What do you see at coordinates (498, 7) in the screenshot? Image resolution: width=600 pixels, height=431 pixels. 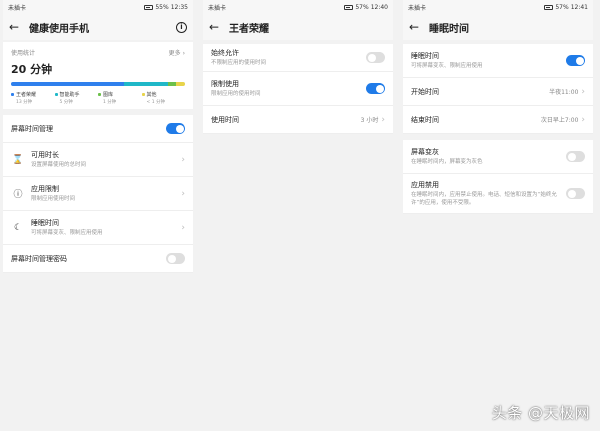 I see `status-bar: 未插卡 57% 12:41` at bounding box center [498, 7].